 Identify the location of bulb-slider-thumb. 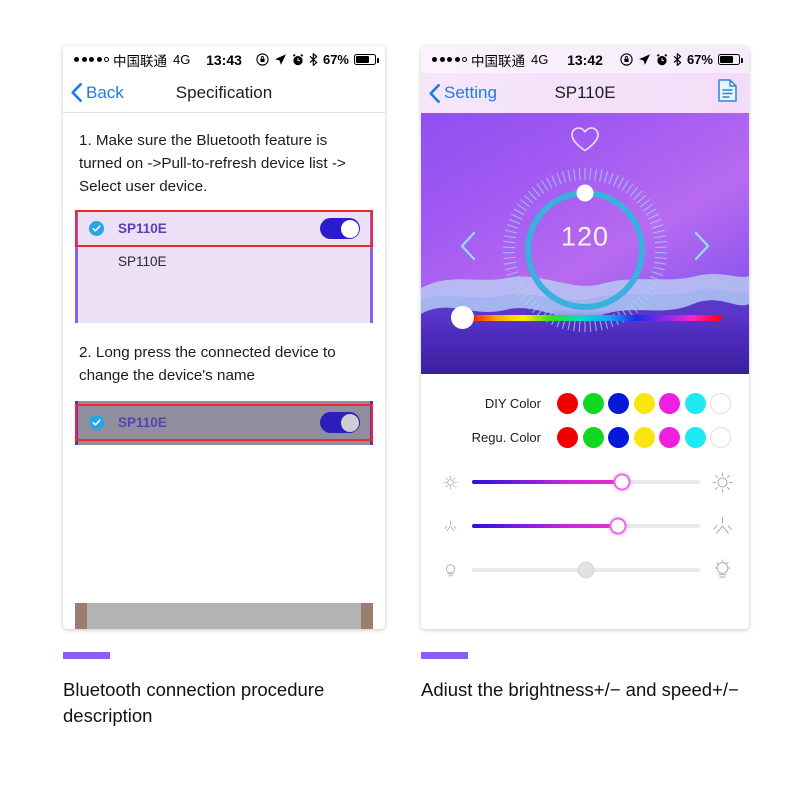
(586, 570).